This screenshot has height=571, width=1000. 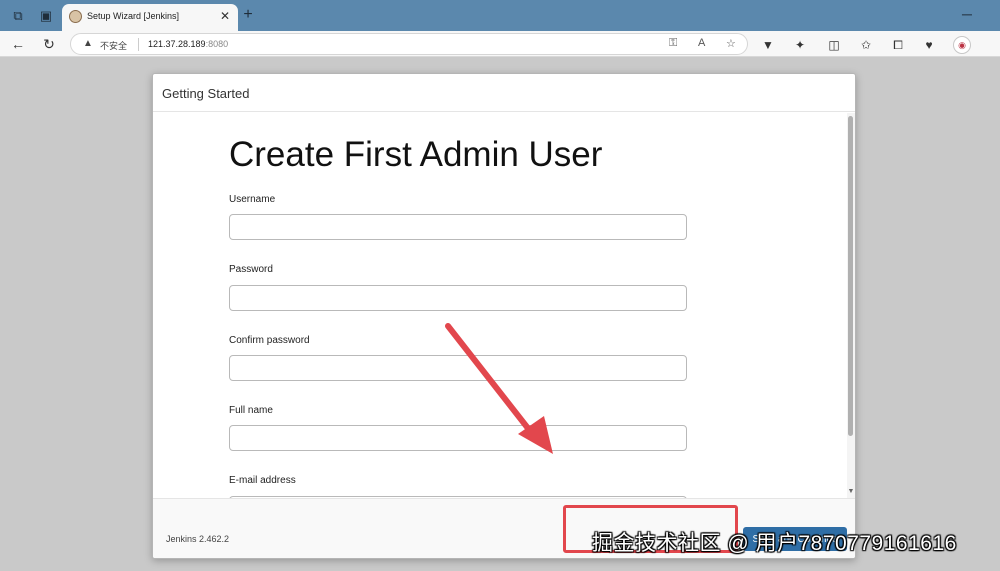 What do you see at coordinates (967, 14) in the screenshot?
I see `minimize-icon: ─` at bounding box center [967, 14].